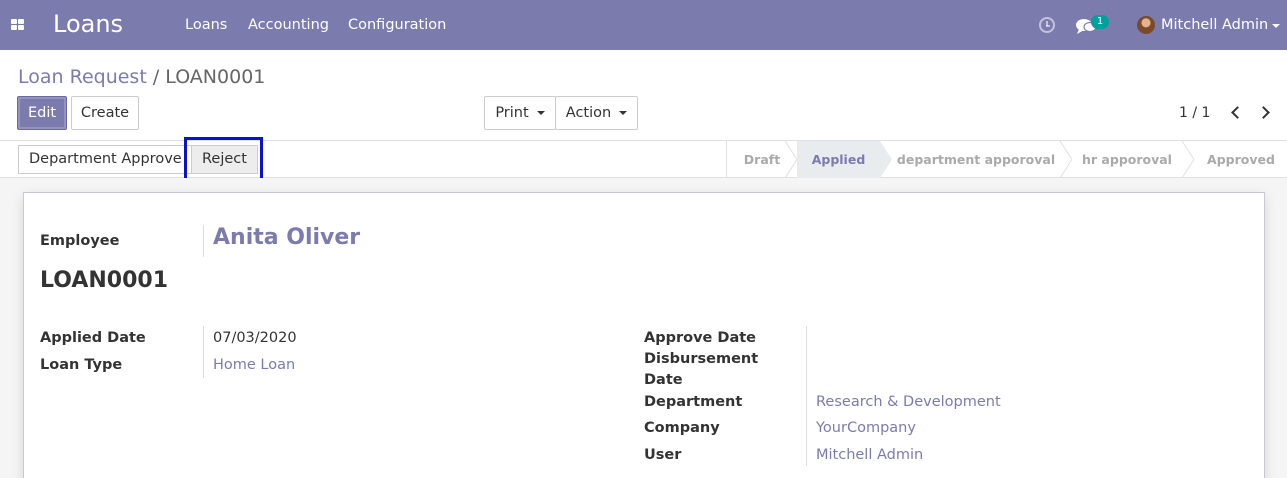 The image size is (1287, 478). I want to click on edit-button: Edit, so click(42, 113).